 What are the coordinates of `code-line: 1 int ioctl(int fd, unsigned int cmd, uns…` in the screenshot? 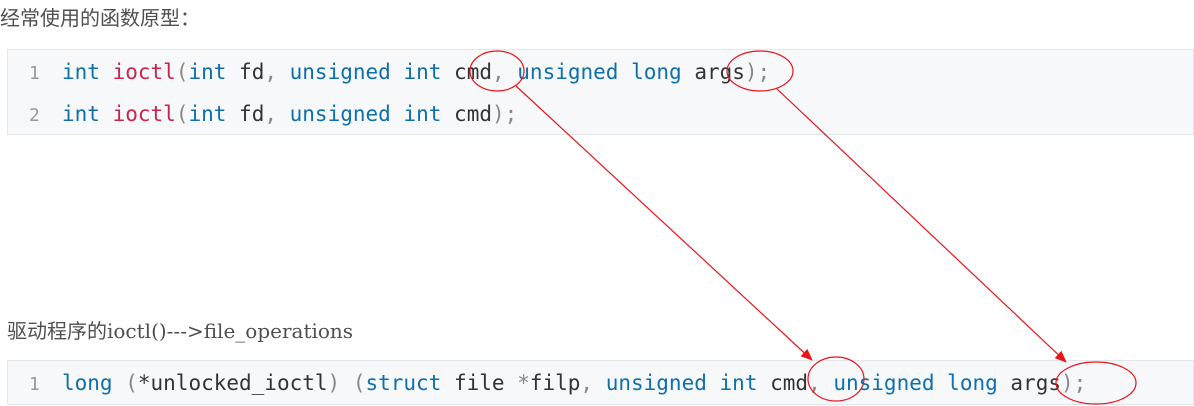 It's located at (389, 72).